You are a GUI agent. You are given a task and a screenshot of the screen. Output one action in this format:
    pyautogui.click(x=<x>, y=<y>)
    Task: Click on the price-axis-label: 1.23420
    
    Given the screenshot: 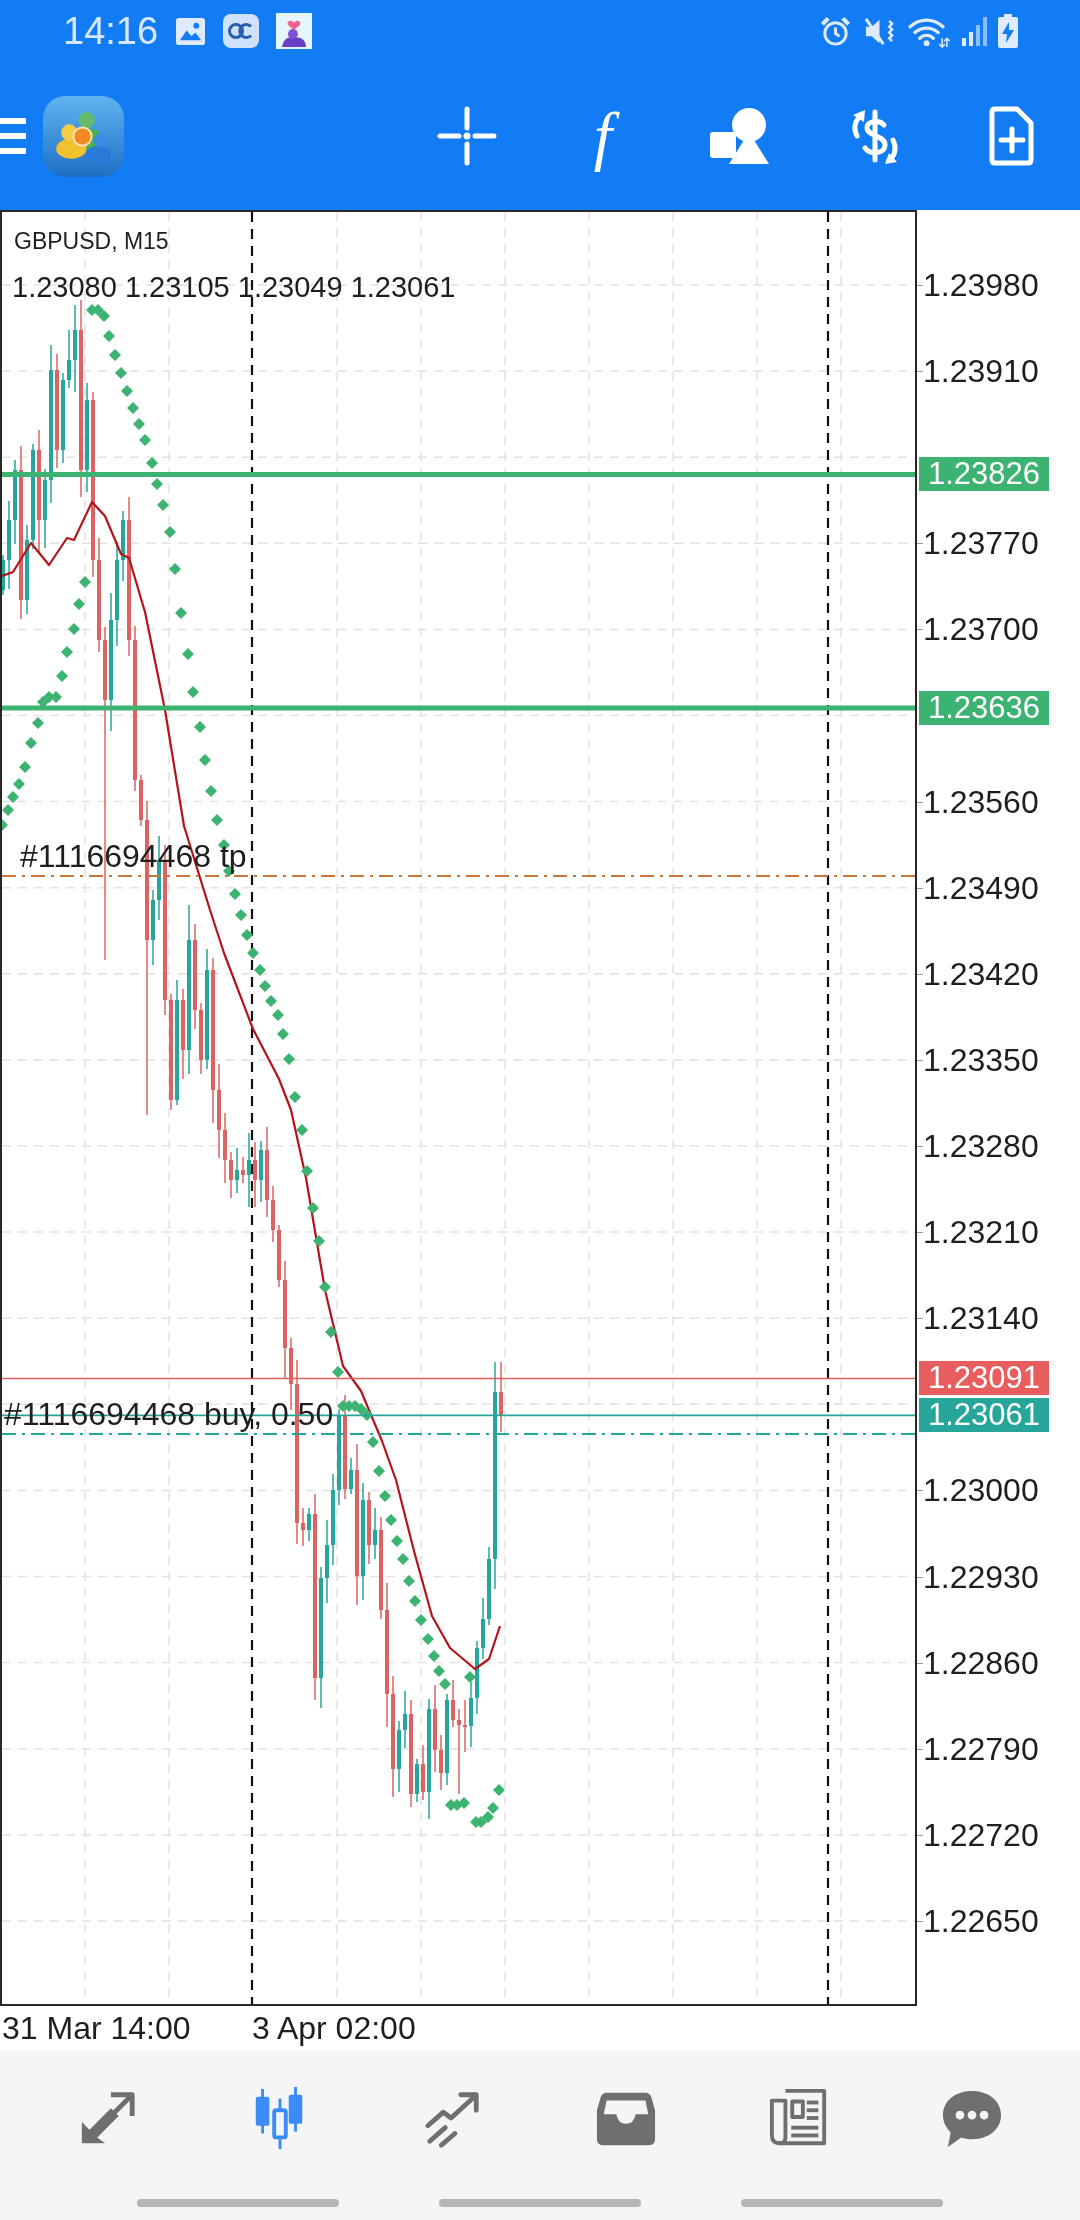 What is the action you would take?
    pyautogui.click(x=981, y=973)
    